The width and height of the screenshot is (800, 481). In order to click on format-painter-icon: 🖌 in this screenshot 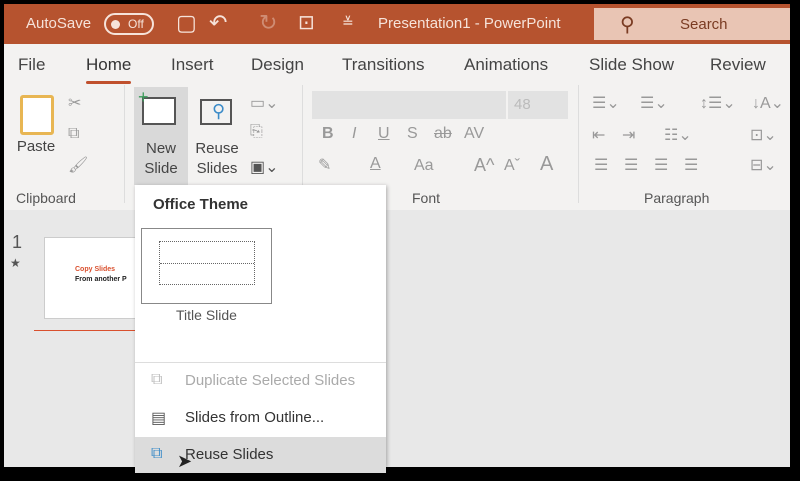, I will do `click(78, 165)`.